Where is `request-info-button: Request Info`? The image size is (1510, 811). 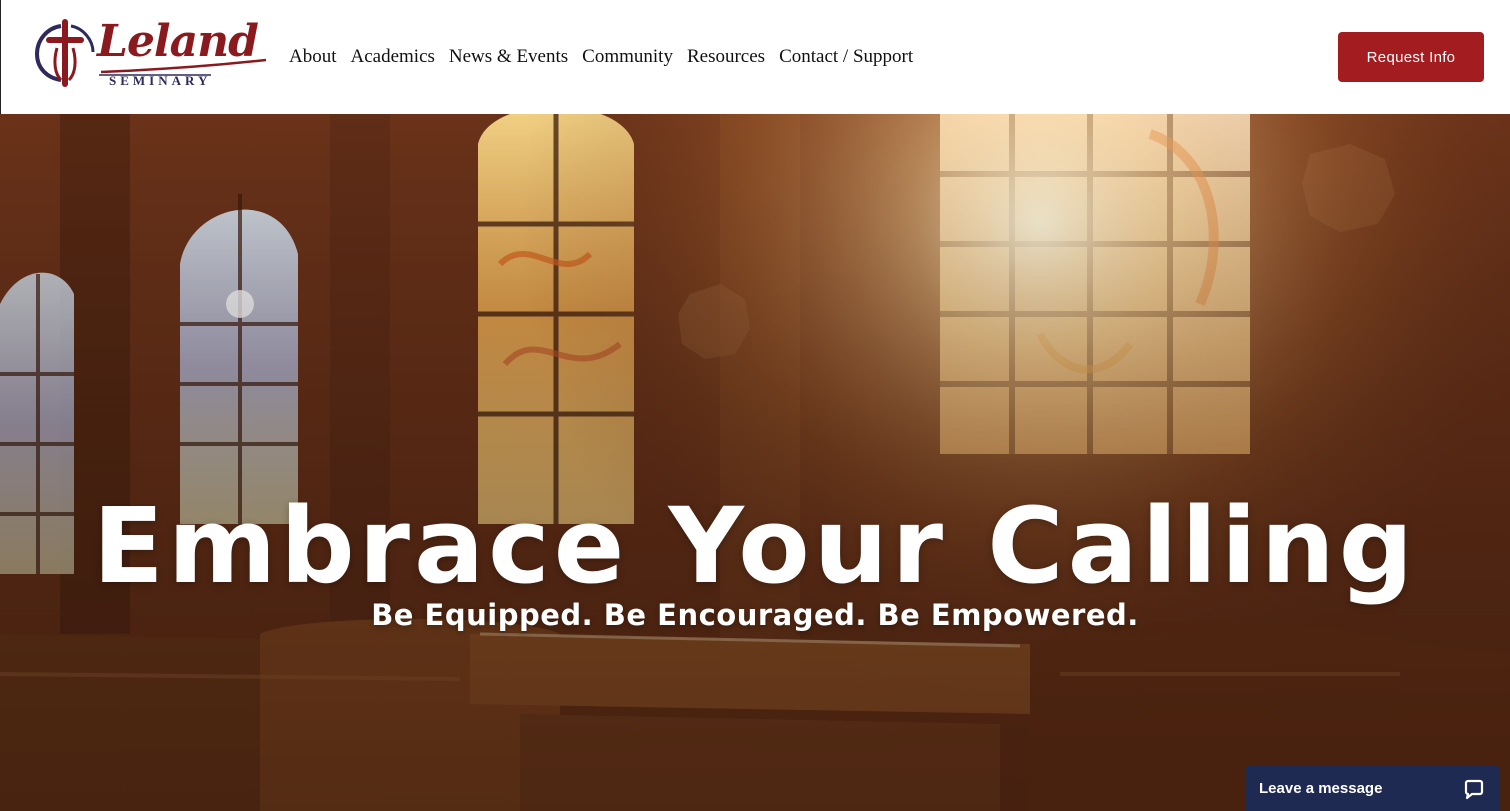 request-info-button: Request Info is located at coordinates (1411, 57).